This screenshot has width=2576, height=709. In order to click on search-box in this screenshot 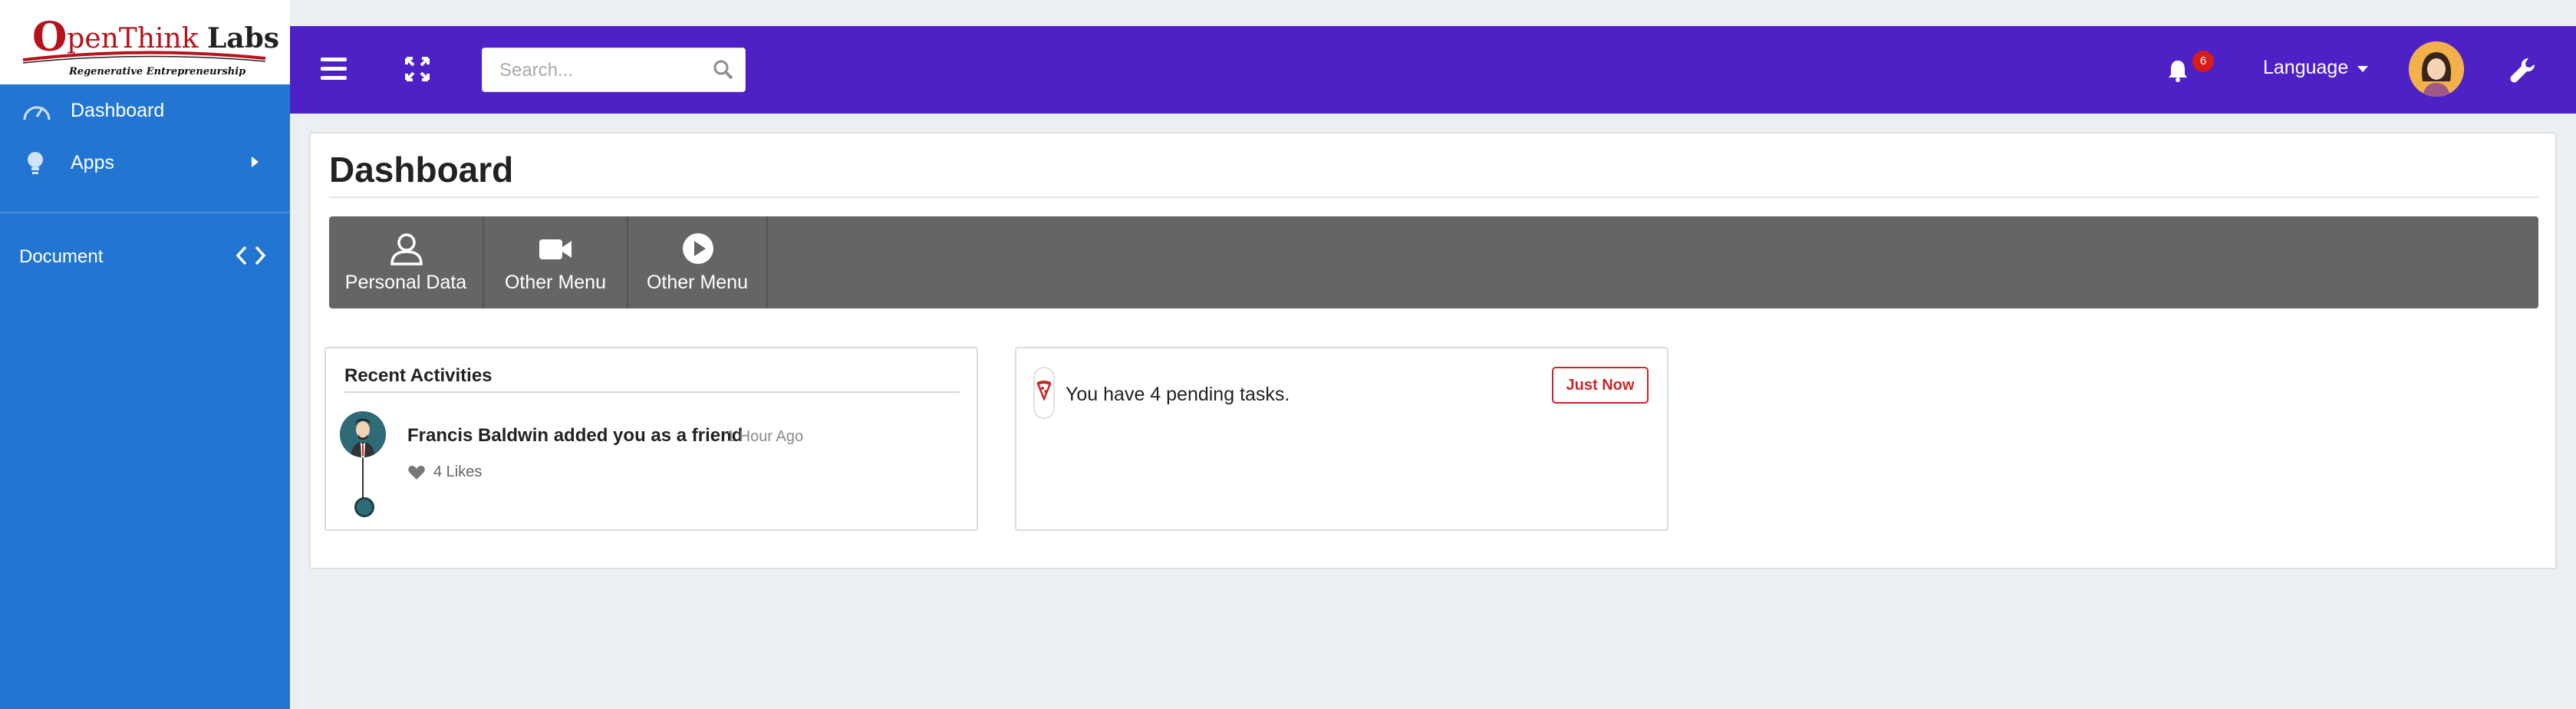, I will do `click(614, 70)`.